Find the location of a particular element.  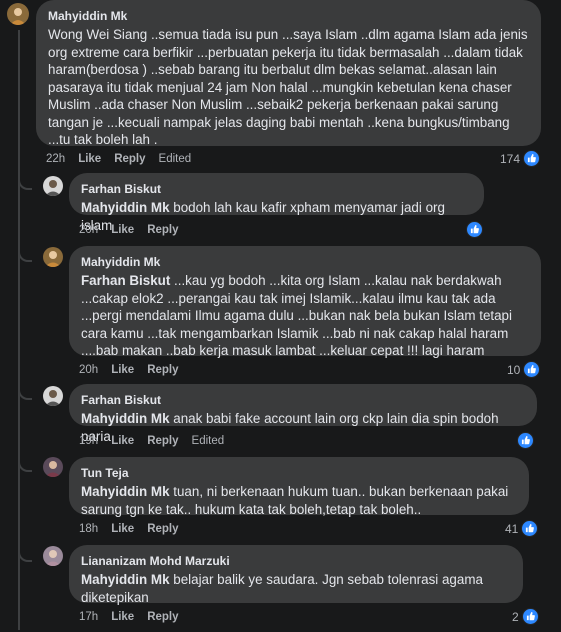

reaction-count: 10 is located at coordinates (524, 369).